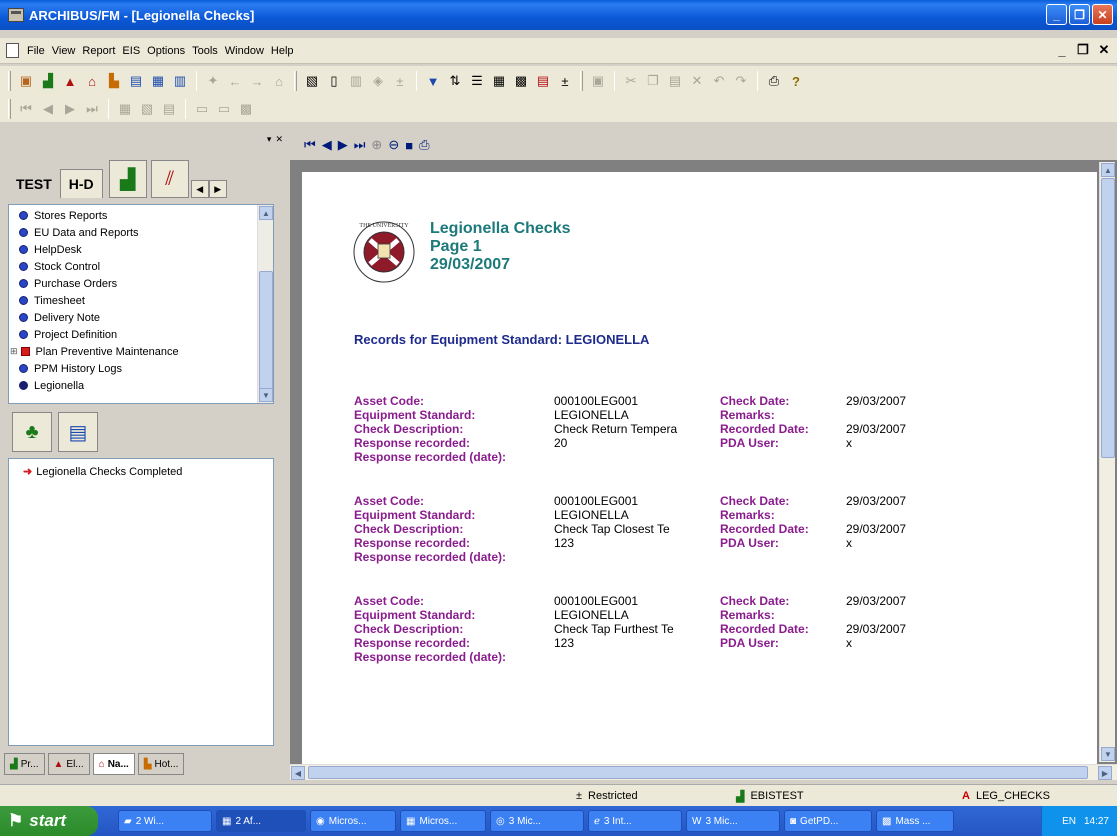 The image size is (1117, 836). Describe the element at coordinates (257, 81) in the screenshot. I see `forward-arrow-icon: →` at that location.